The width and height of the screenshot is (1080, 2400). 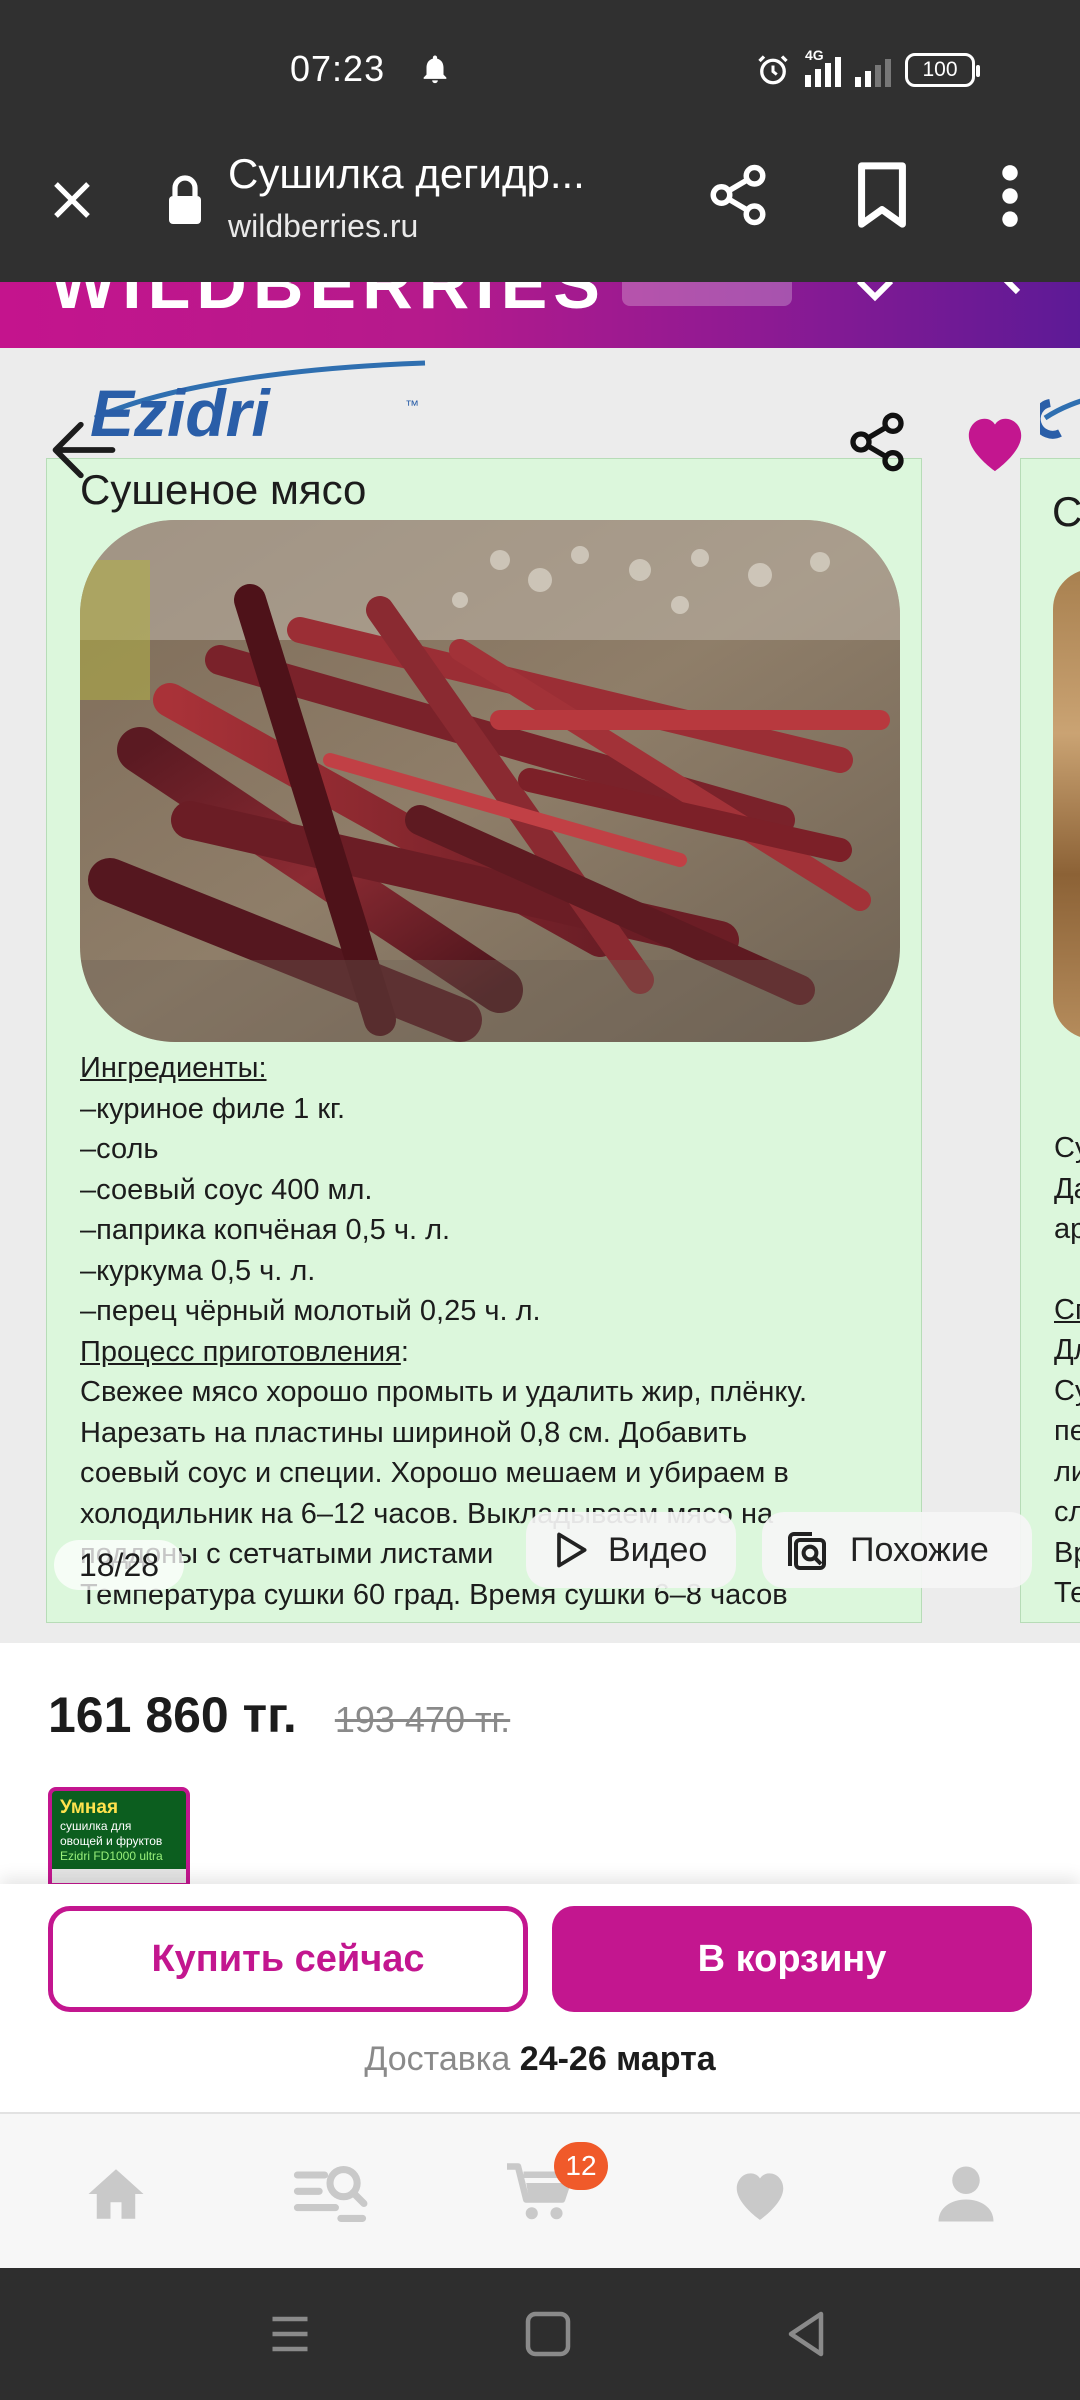 I want to click on alarm-icon, so click(x=773, y=70).